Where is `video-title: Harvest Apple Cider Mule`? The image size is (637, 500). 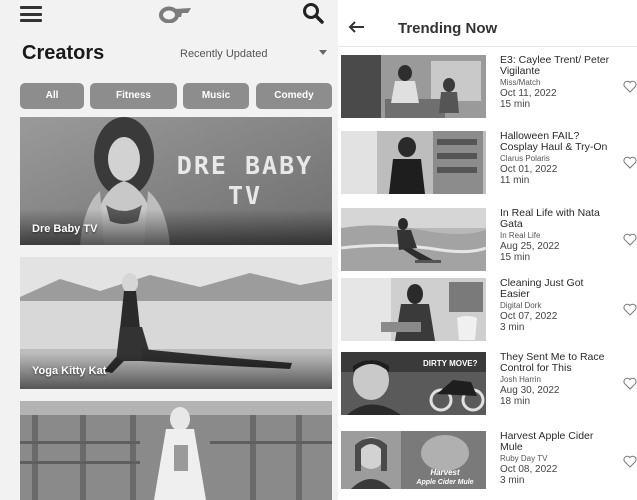
video-title: Harvest Apple Cider Mule is located at coordinates (547, 441).